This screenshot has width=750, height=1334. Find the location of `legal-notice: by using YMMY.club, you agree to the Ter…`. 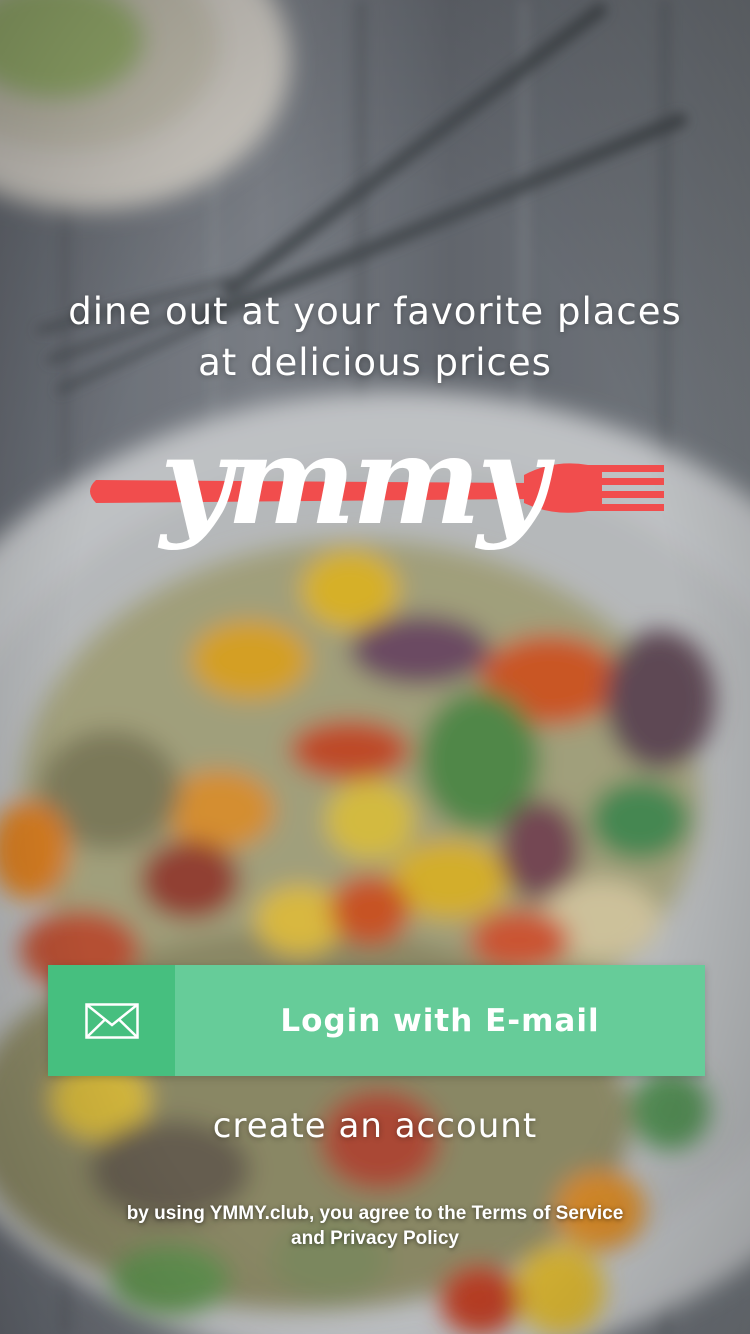

legal-notice: by using YMMY.club, you agree to the Ter… is located at coordinates (375, 1226).